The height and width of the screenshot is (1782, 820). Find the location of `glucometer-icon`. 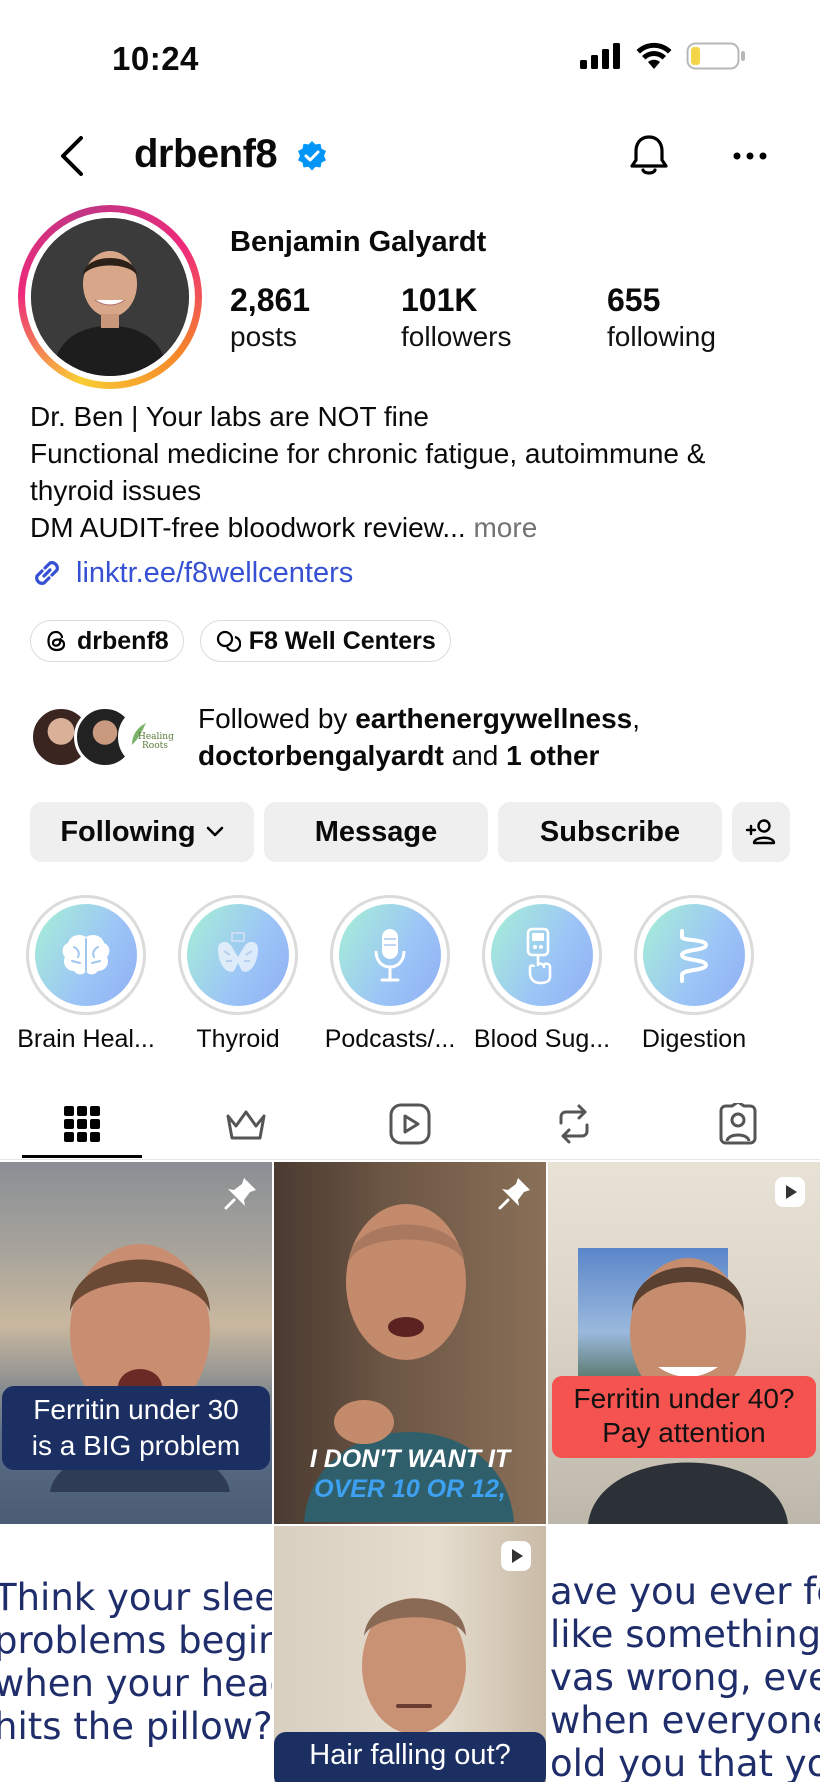

glucometer-icon is located at coordinates (539, 956).